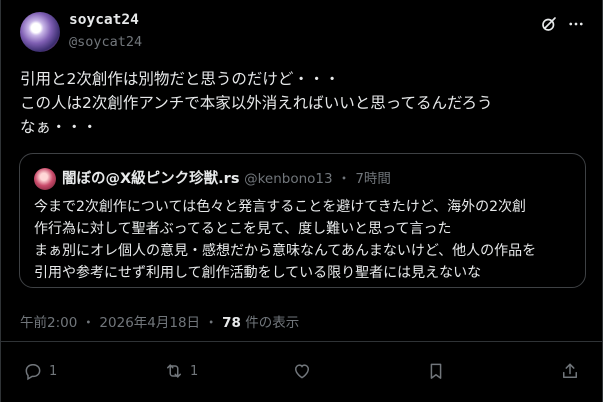 Image resolution: width=603 pixels, height=402 pixels. Describe the element at coordinates (302, 341) in the screenshot. I see `divider` at that location.